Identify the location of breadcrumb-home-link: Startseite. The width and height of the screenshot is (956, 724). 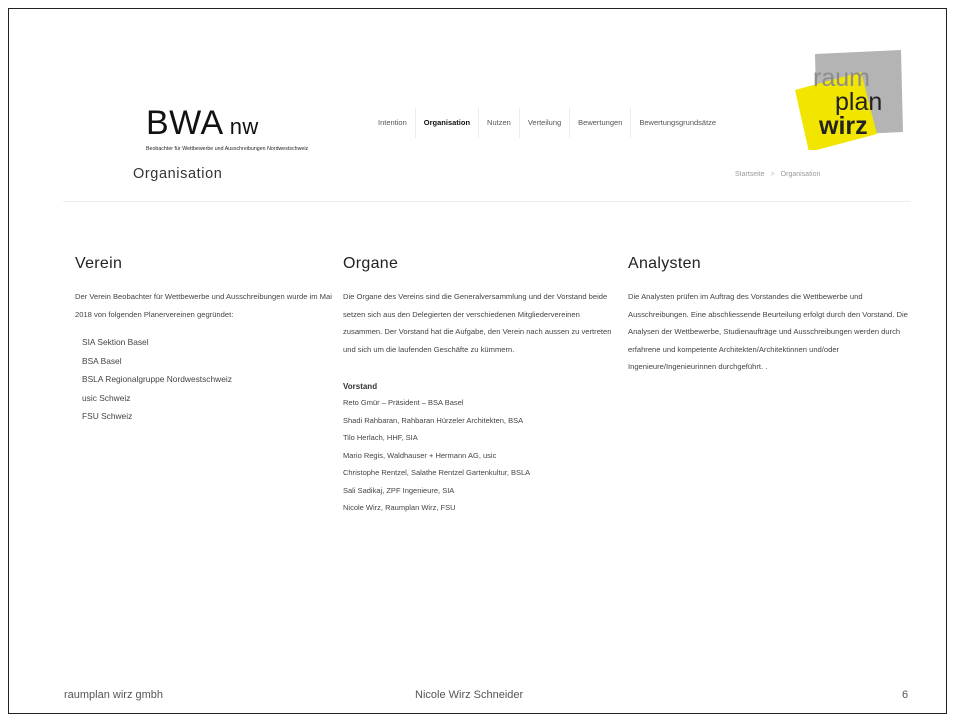
(750, 174).